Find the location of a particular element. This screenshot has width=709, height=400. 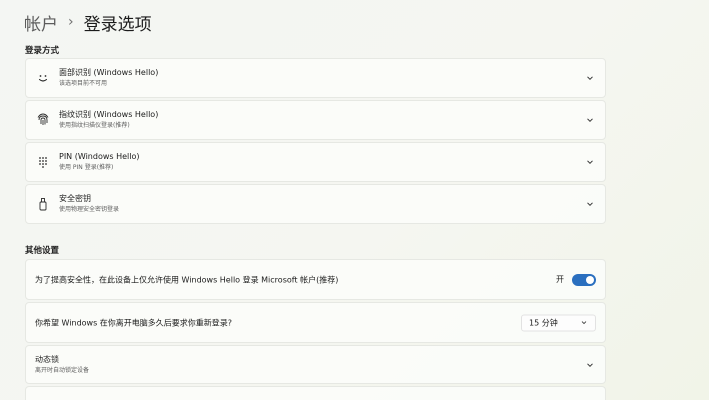

method-title: 指纹识别 (Windows Hello) is located at coordinates (109, 114).